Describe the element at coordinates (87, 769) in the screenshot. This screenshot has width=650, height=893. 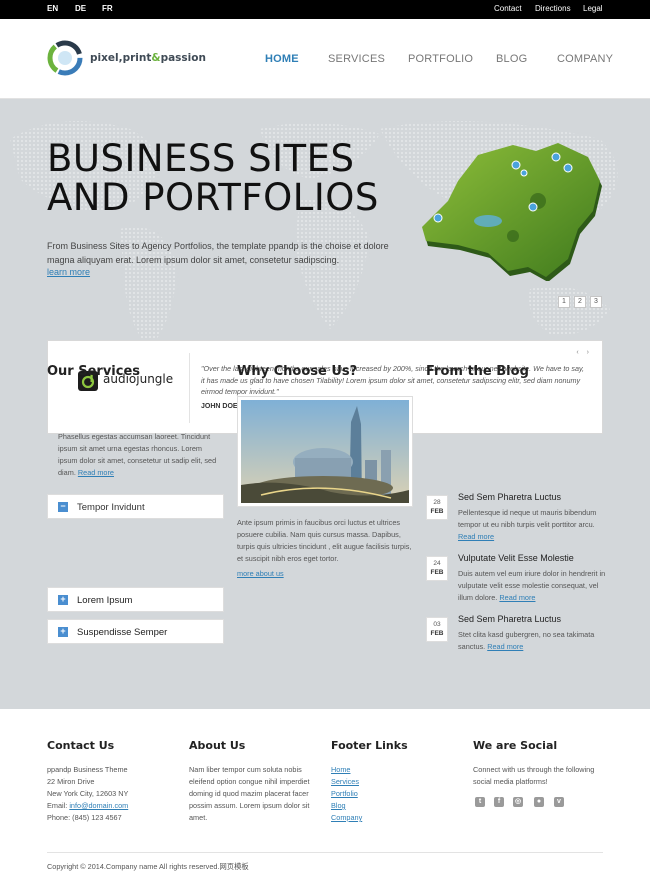
I see `contact-company: ppandp Business Theme` at that location.